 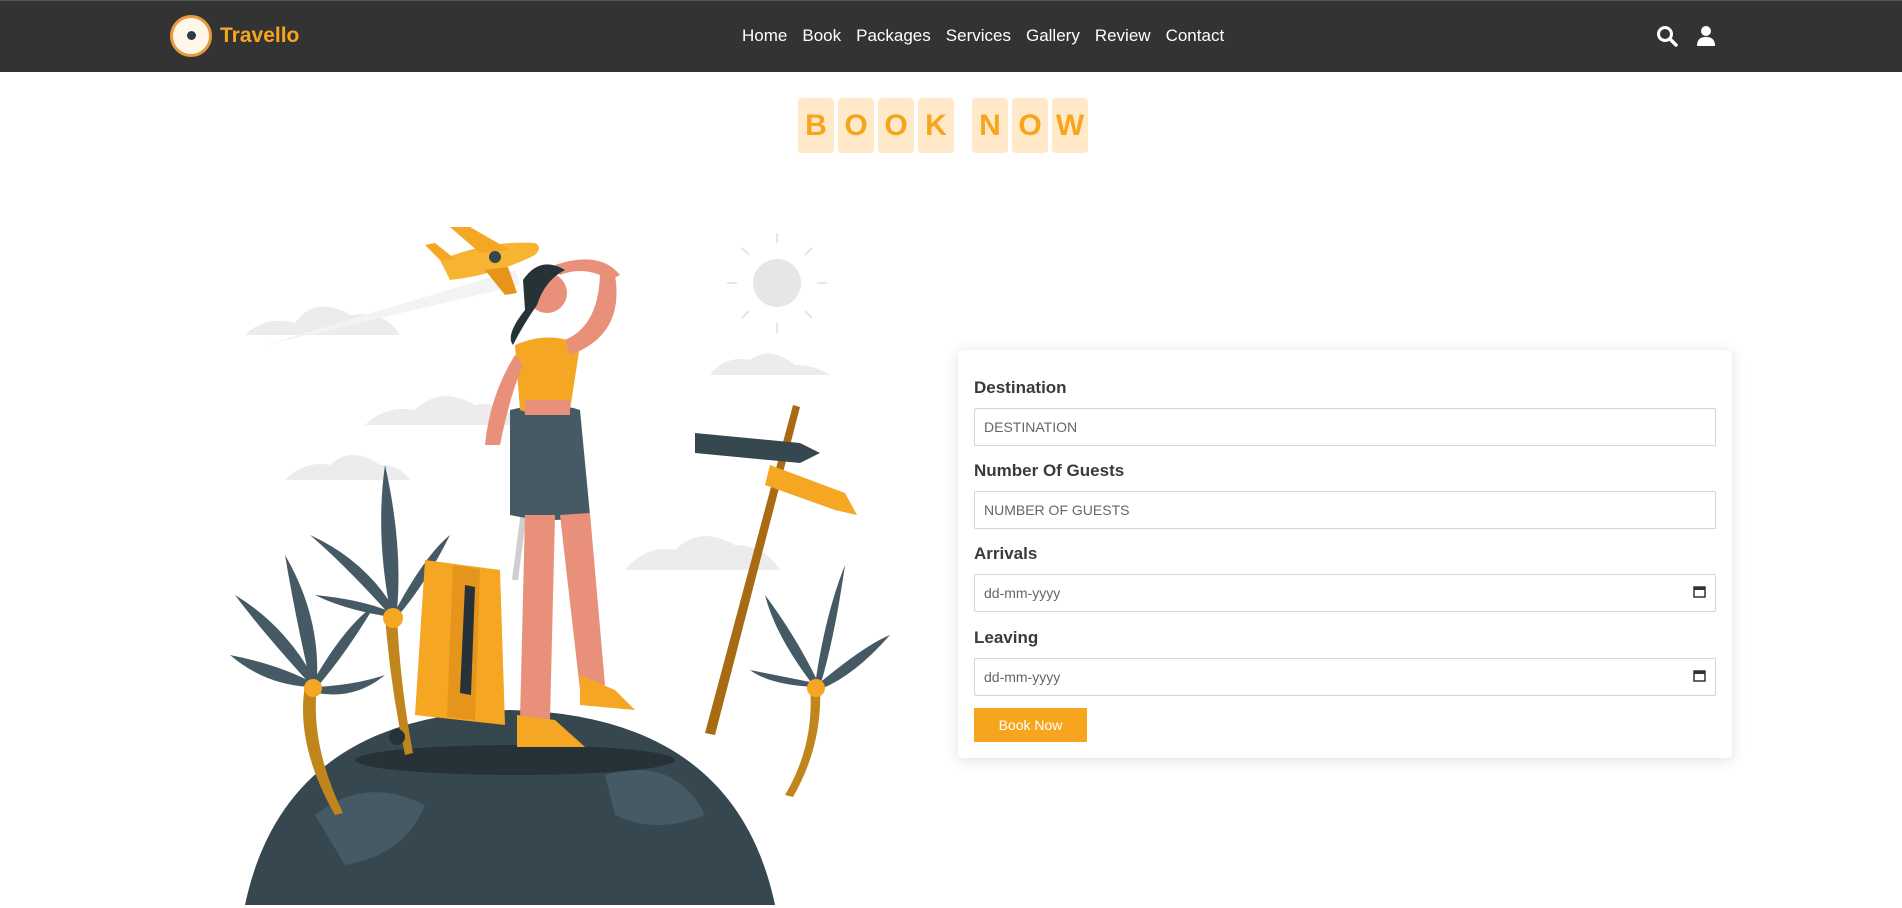 I want to click on destination-field-group: Destination DESTINATION, so click(x=1345, y=412).